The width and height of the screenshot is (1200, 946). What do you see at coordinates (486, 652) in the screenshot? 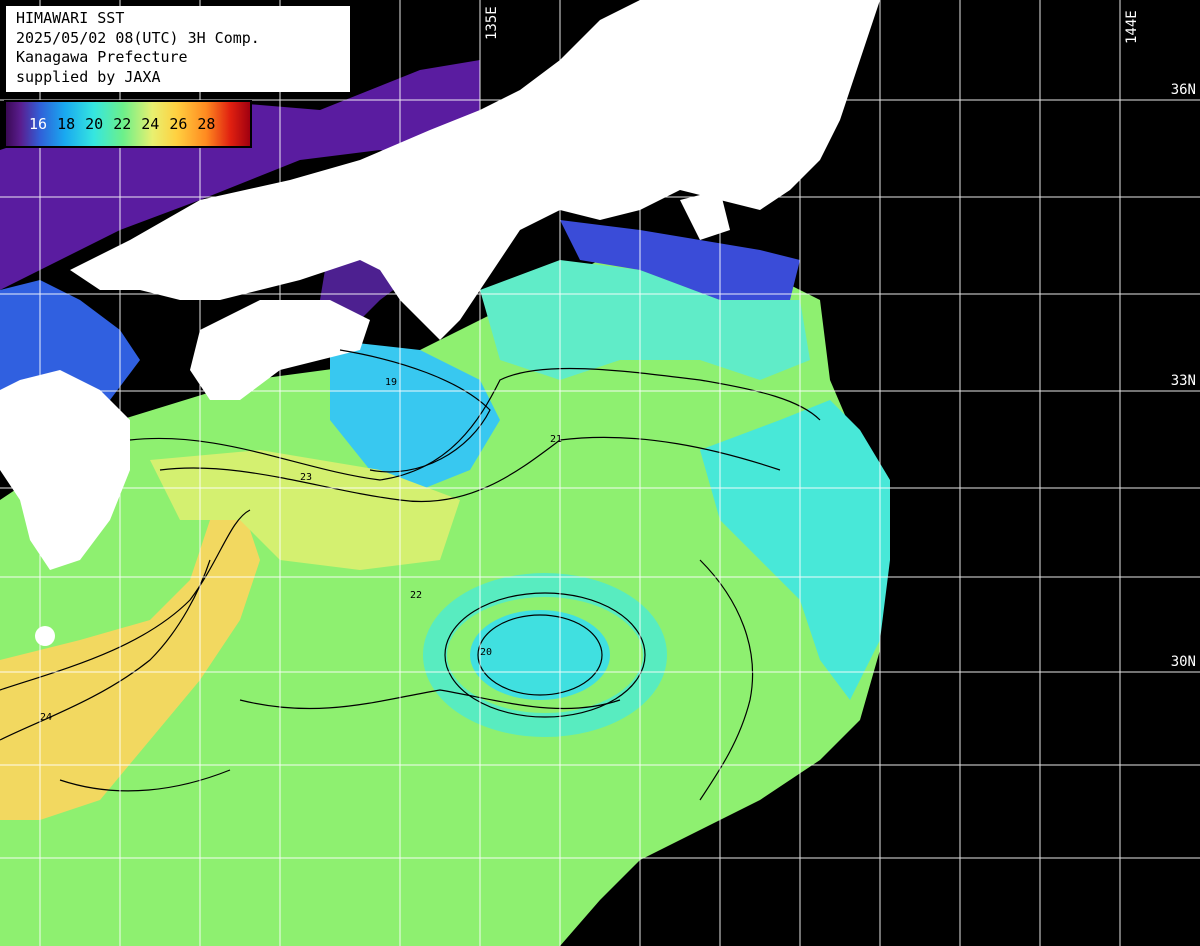
I see `contour-label-20: 20` at bounding box center [486, 652].